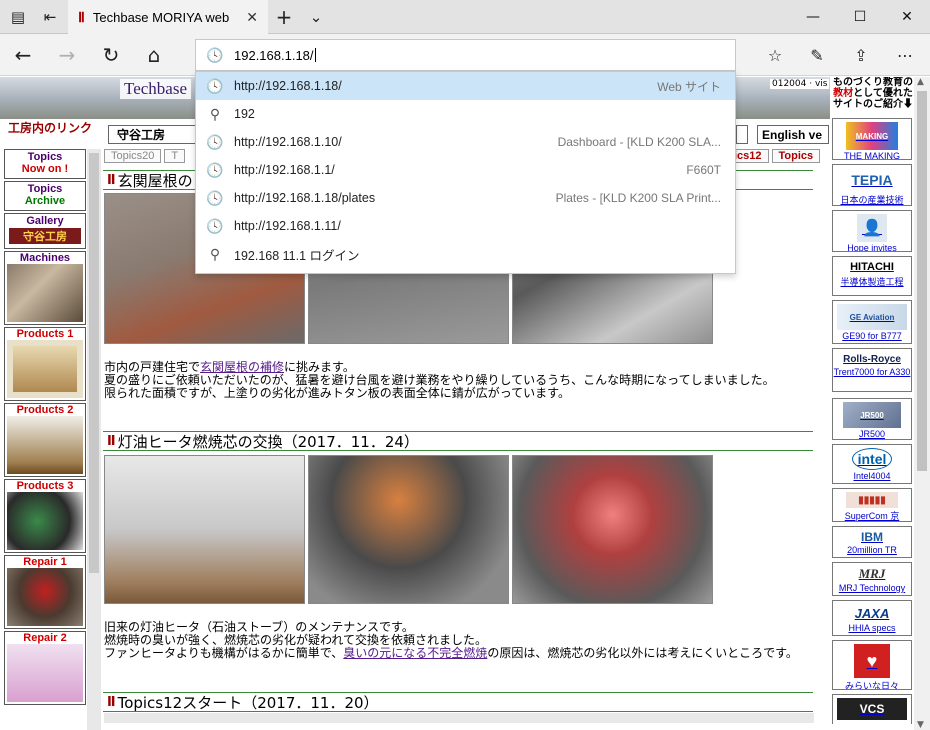 The image size is (930, 730). What do you see at coordinates (873, 93) in the screenshot?
I see `recommend-header: ものづくり教育の 教材として優れた サイトのご紹介⬇` at bounding box center [873, 93].